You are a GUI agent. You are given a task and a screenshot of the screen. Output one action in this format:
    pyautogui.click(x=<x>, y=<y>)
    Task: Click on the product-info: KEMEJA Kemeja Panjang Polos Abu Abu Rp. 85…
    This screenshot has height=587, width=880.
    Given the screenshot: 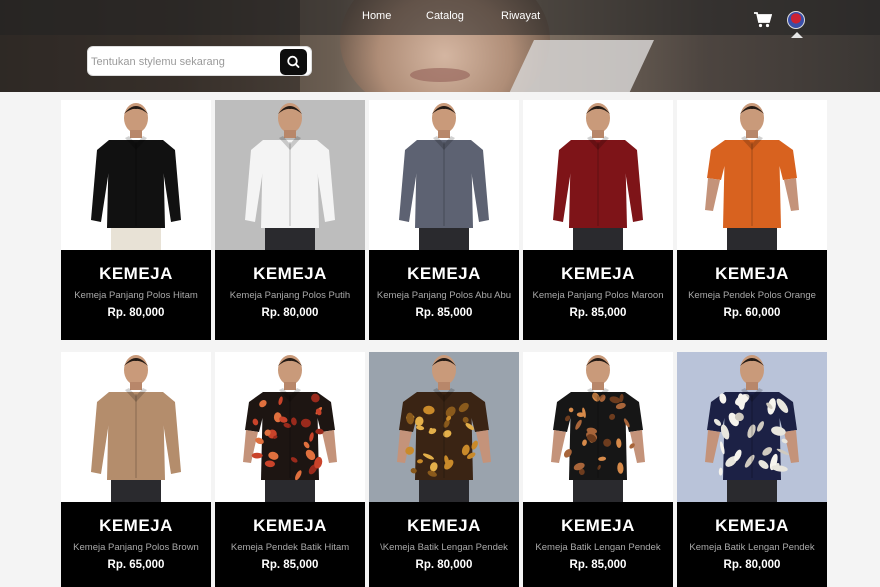 What is the action you would take?
    pyautogui.click(x=444, y=295)
    